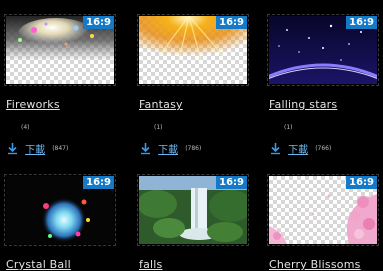 The width and height of the screenshot is (383, 271). Describe the element at coordinates (60, 50) in the screenshot. I see `thumbnail-fireworks: 16:9` at that location.